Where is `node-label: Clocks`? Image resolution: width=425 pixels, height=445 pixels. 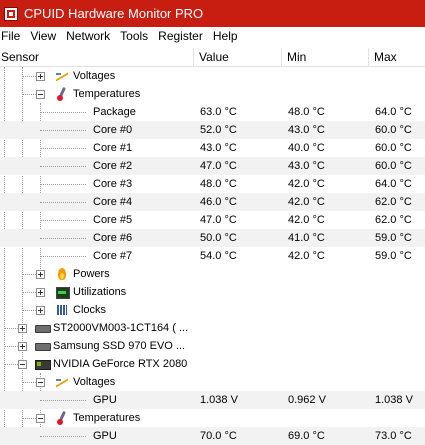 node-label: Clocks is located at coordinates (90, 310).